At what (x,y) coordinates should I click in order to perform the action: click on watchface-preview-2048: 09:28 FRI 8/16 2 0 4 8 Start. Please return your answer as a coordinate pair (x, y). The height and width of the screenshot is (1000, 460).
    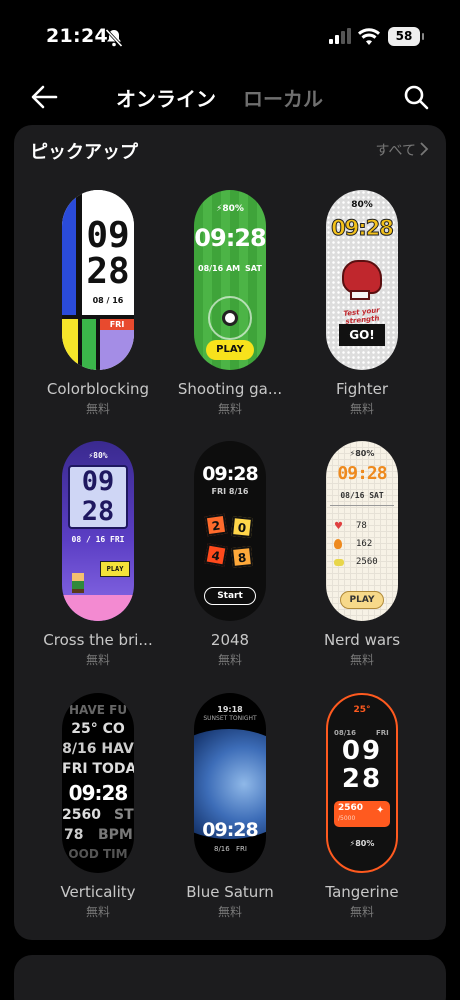
    Looking at the image, I should click on (230, 531).